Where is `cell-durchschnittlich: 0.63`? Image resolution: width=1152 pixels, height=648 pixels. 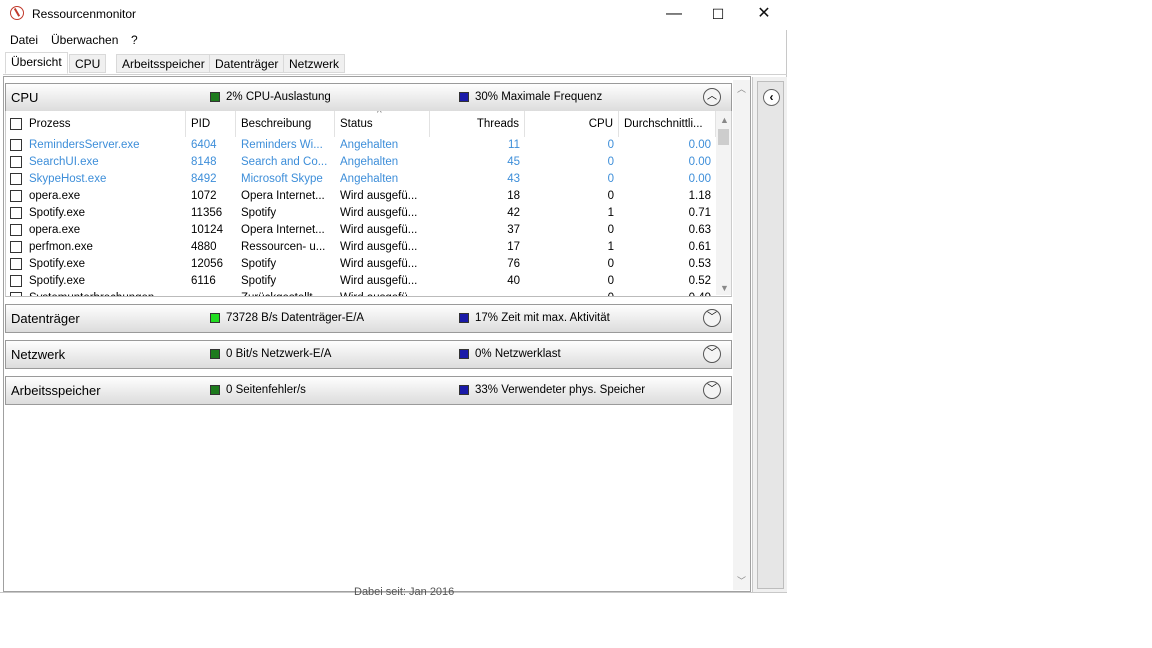
cell-durchschnittlich: 0.63 is located at coordinates (699, 230).